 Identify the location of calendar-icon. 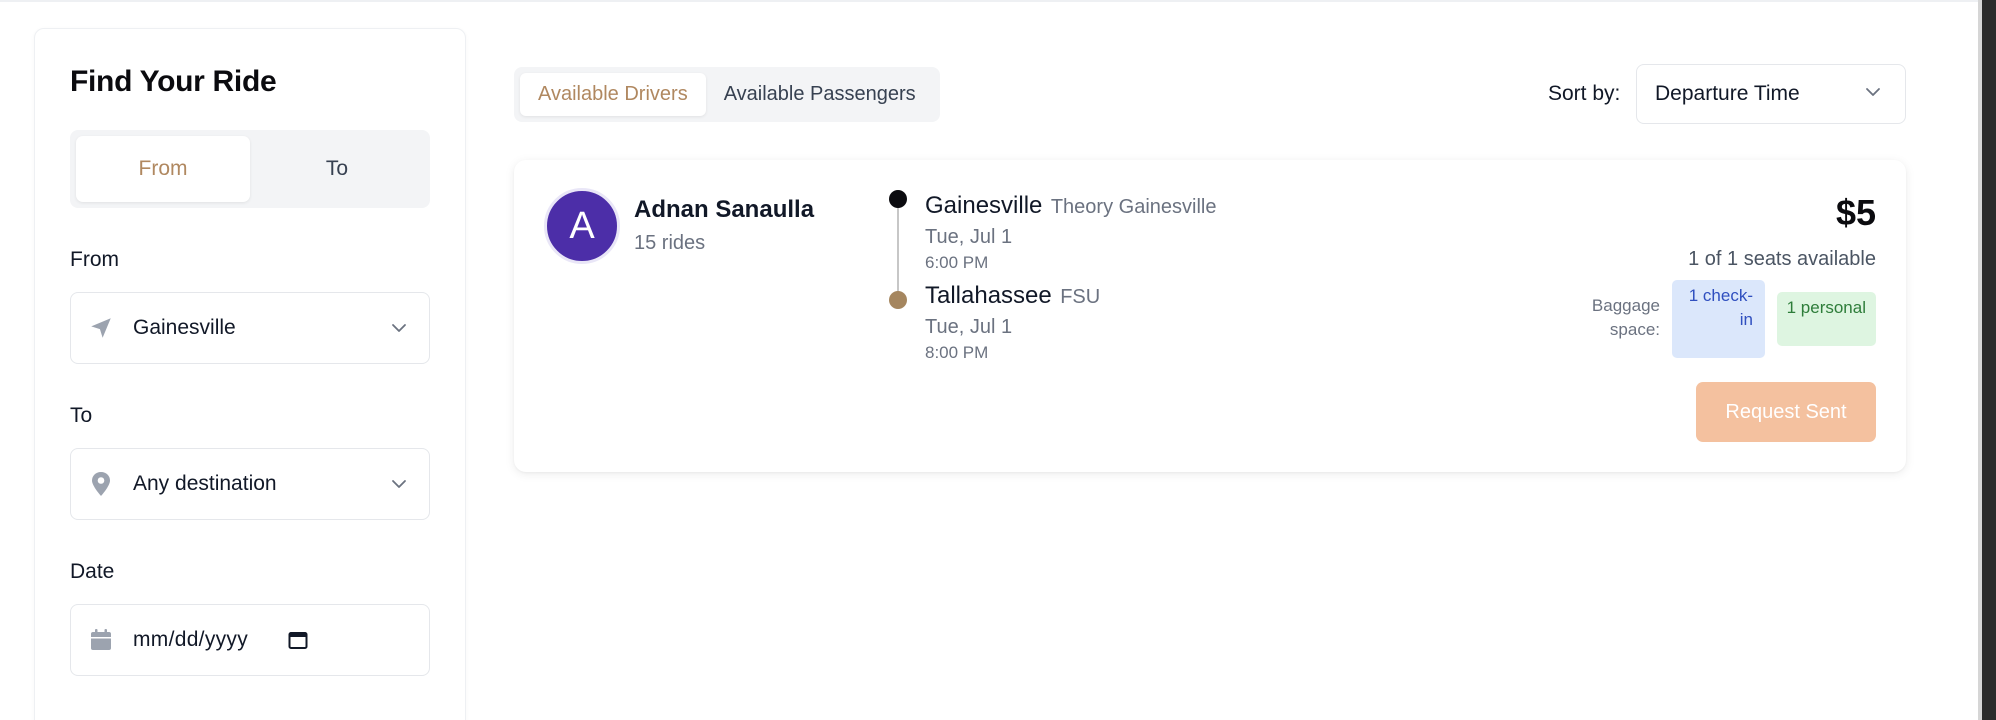
(101, 640).